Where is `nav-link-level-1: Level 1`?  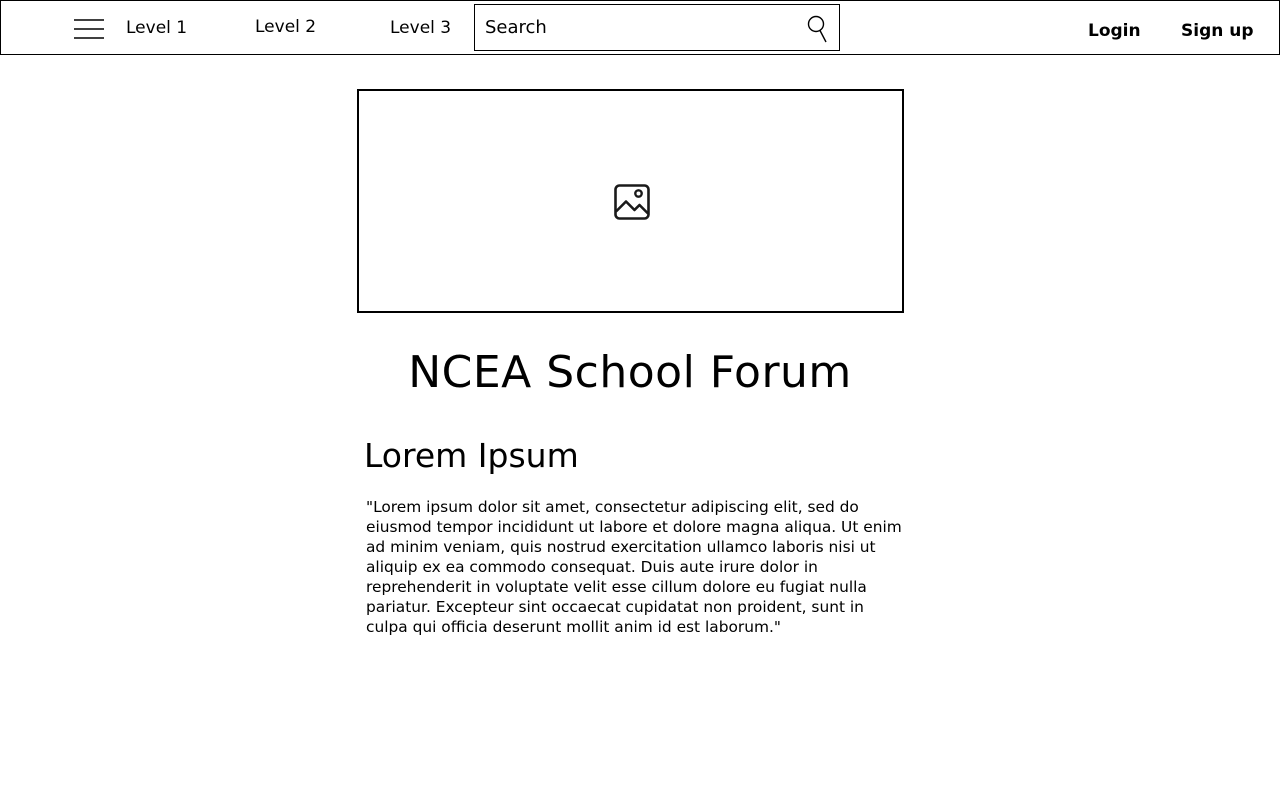
nav-link-level-1: Level 1 is located at coordinates (156, 28).